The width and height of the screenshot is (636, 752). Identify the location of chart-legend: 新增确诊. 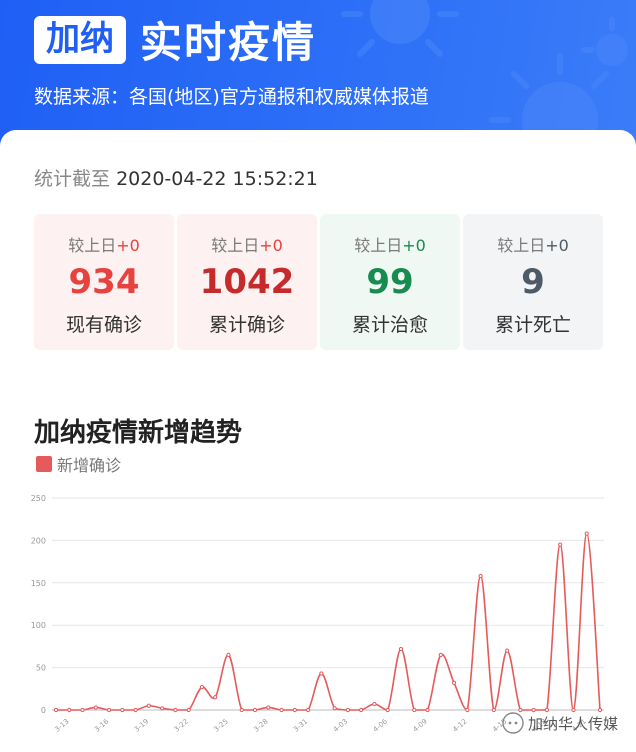
(78, 464).